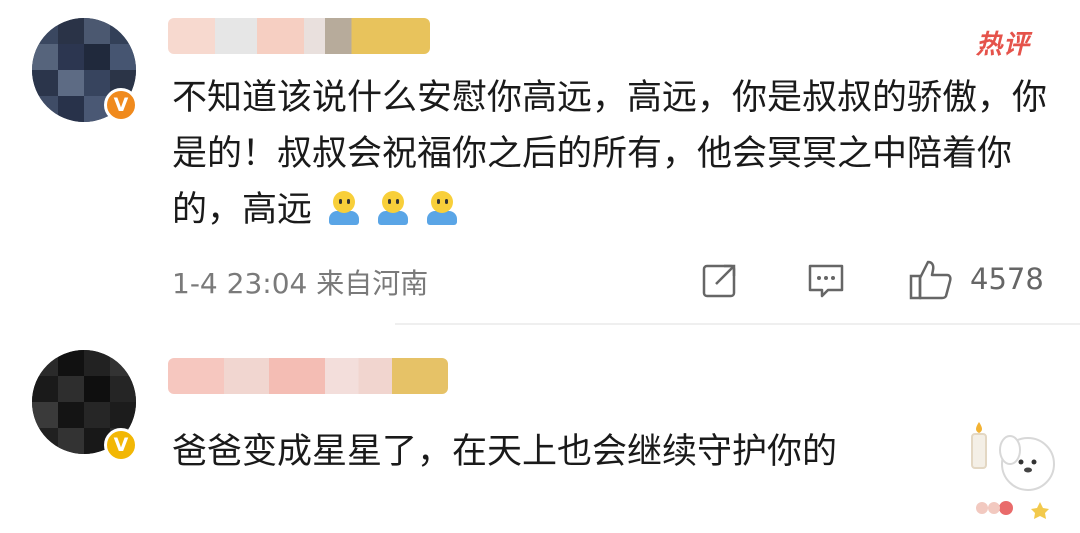 The height and width of the screenshot is (533, 1080). Describe the element at coordinates (737, 324) in the screenshot. I see `divider` at that location.